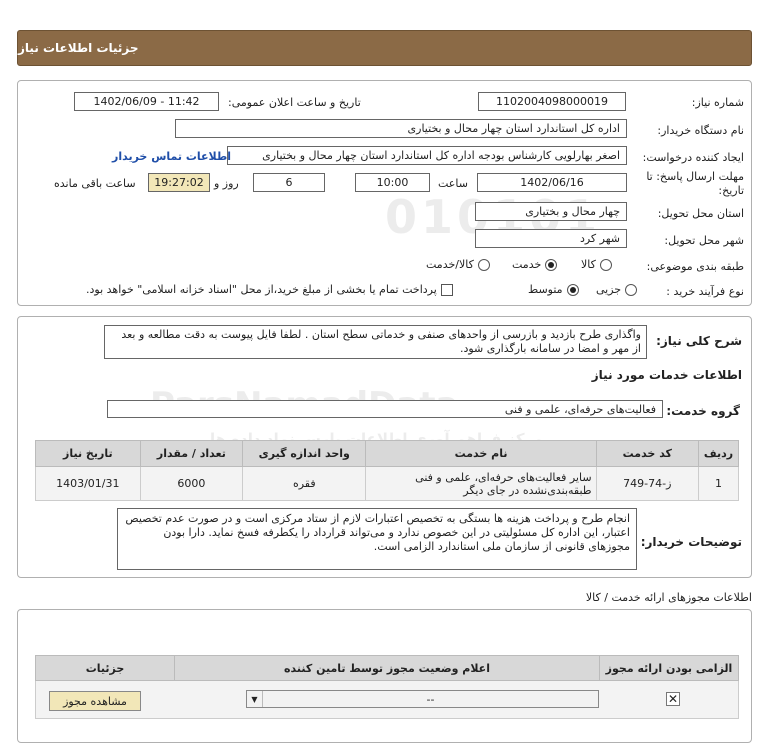 The height and width of the screenshot is (745, 770). Describe the element at coordinates (717, 102) in the screenshot. I see `need-number-label: شماره نیاز:` at that location.